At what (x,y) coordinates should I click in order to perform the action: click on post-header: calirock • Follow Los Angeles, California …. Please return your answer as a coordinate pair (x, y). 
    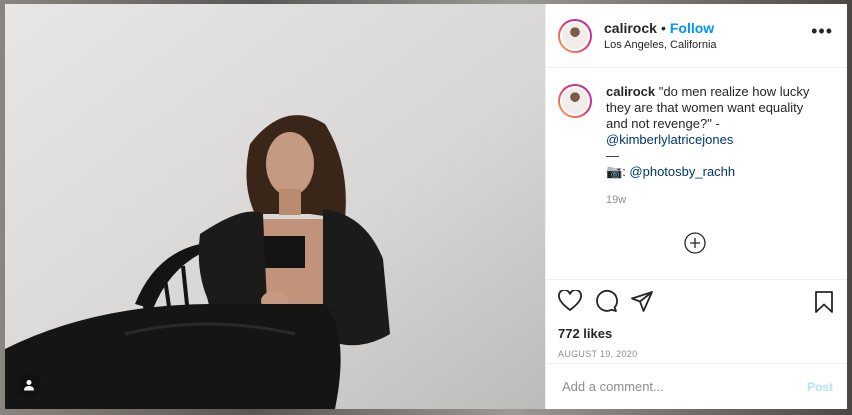
    Looking at the image, I should click on (696, 36).